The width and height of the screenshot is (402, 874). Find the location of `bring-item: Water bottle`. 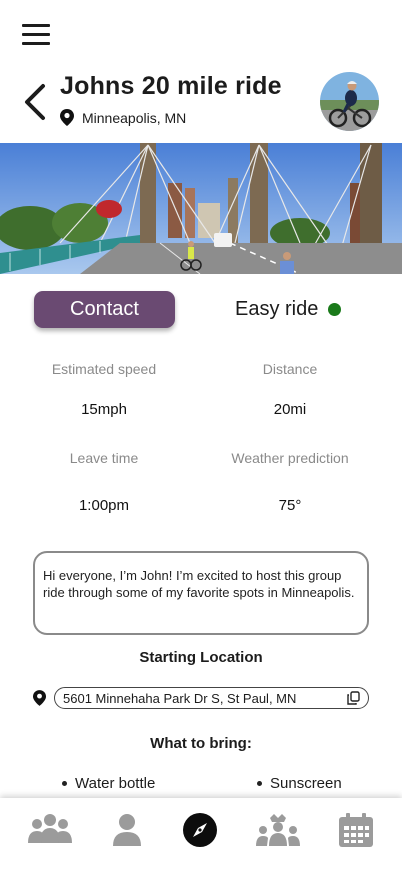

bring-item: Water bottle is located at coordinates (108, 783).